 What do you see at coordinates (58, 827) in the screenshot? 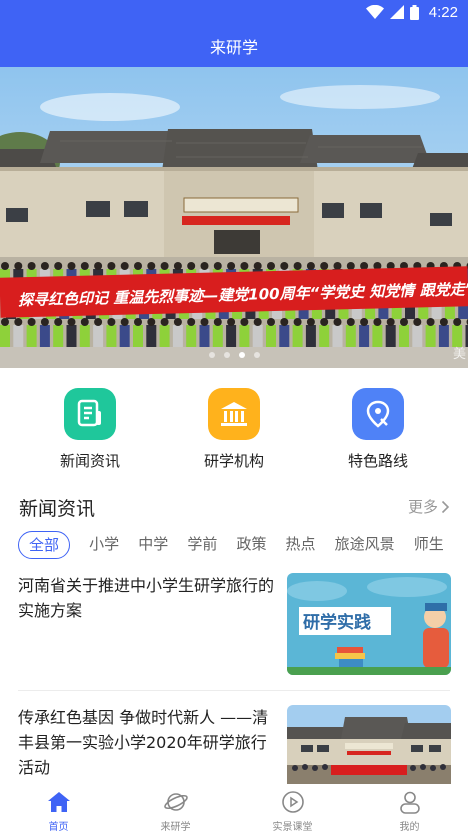
I see `tab-label: 首页` at bounding box center [58, 827].